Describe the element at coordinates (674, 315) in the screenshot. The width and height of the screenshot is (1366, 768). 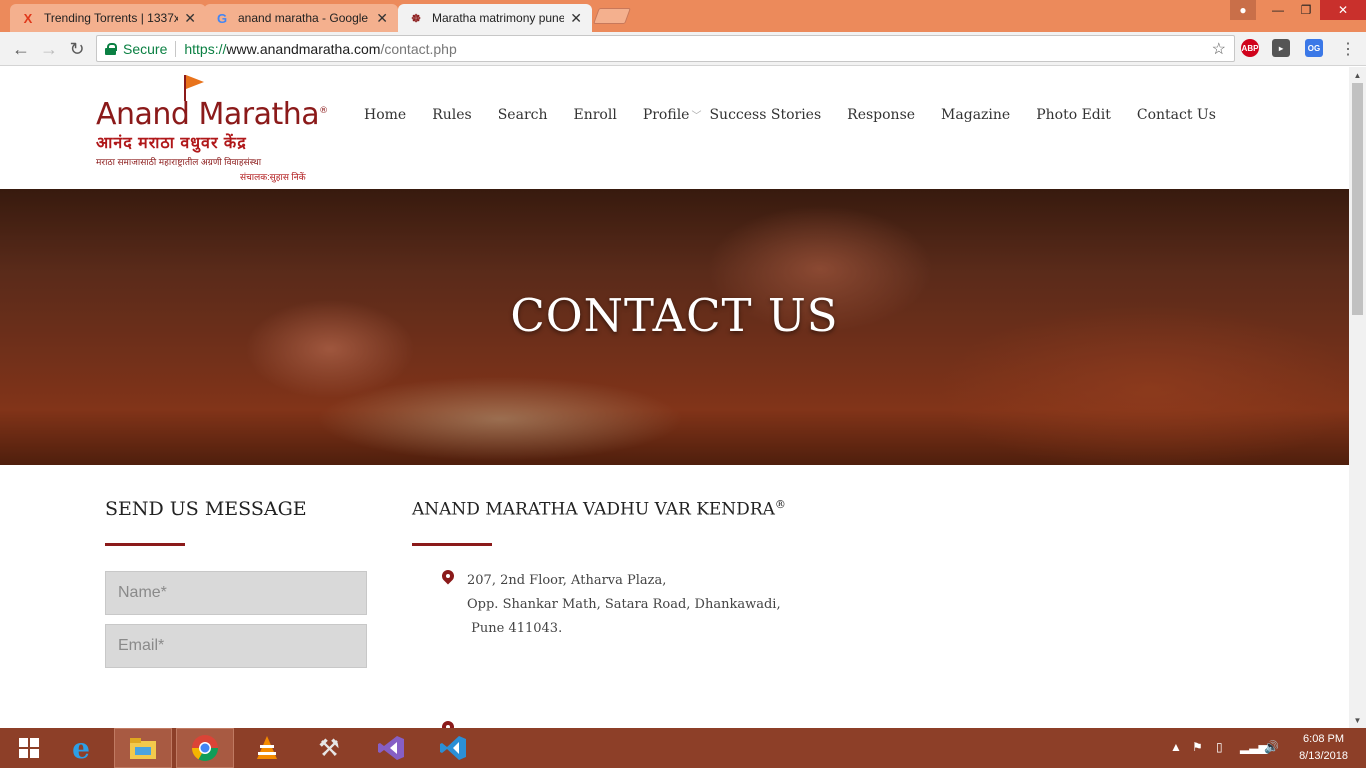
I see `page-title: CONTACT US` at that location.